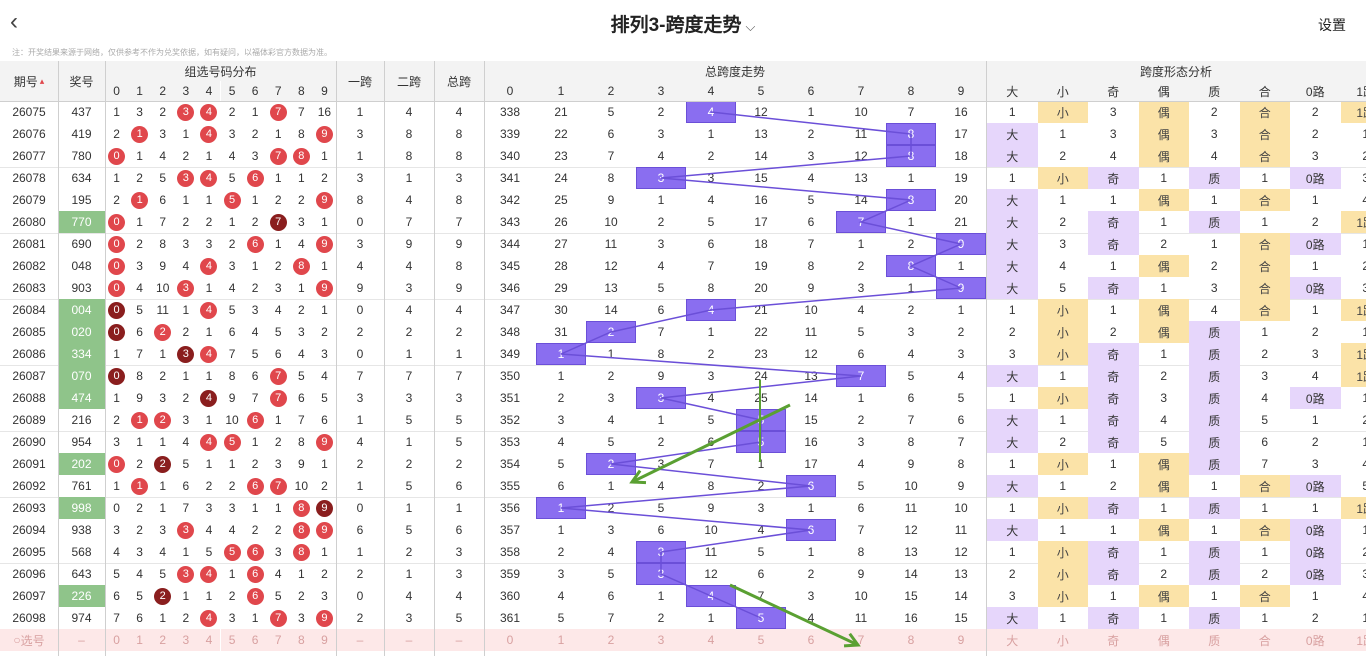 The image size is (1366, 656). I want to click on trend-cell: 5, so click(711, 222).